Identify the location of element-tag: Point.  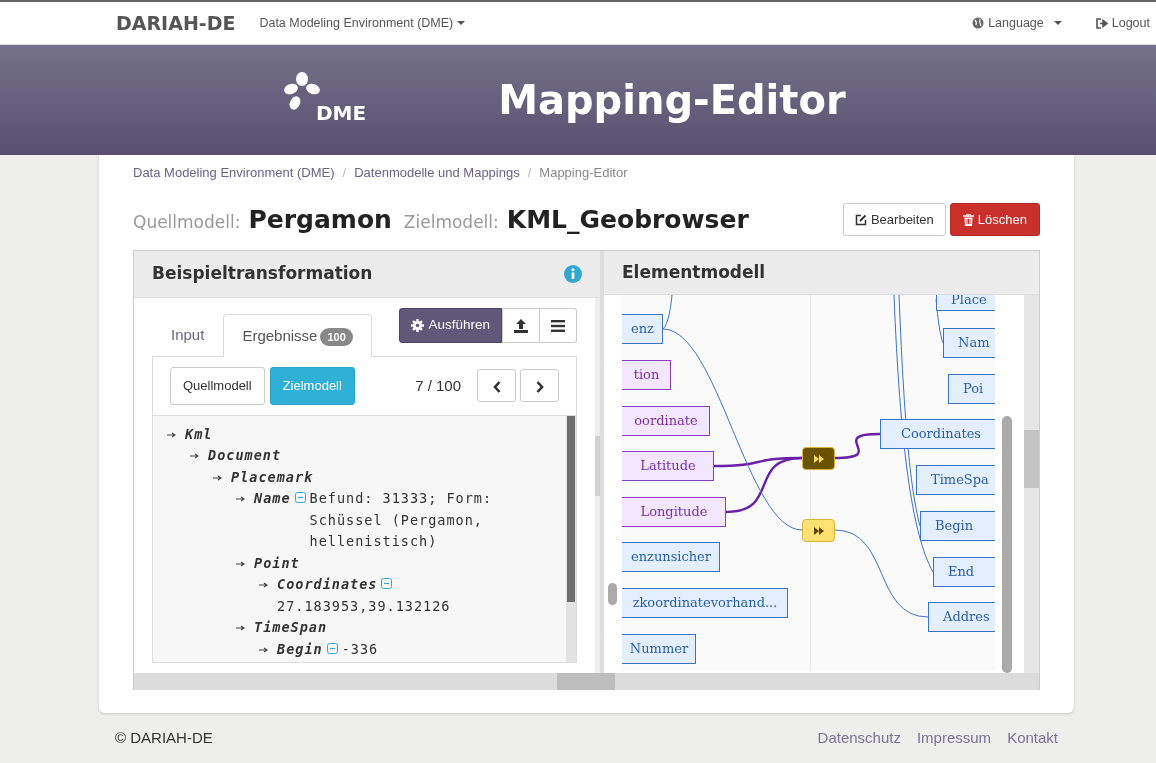
(277, 563).